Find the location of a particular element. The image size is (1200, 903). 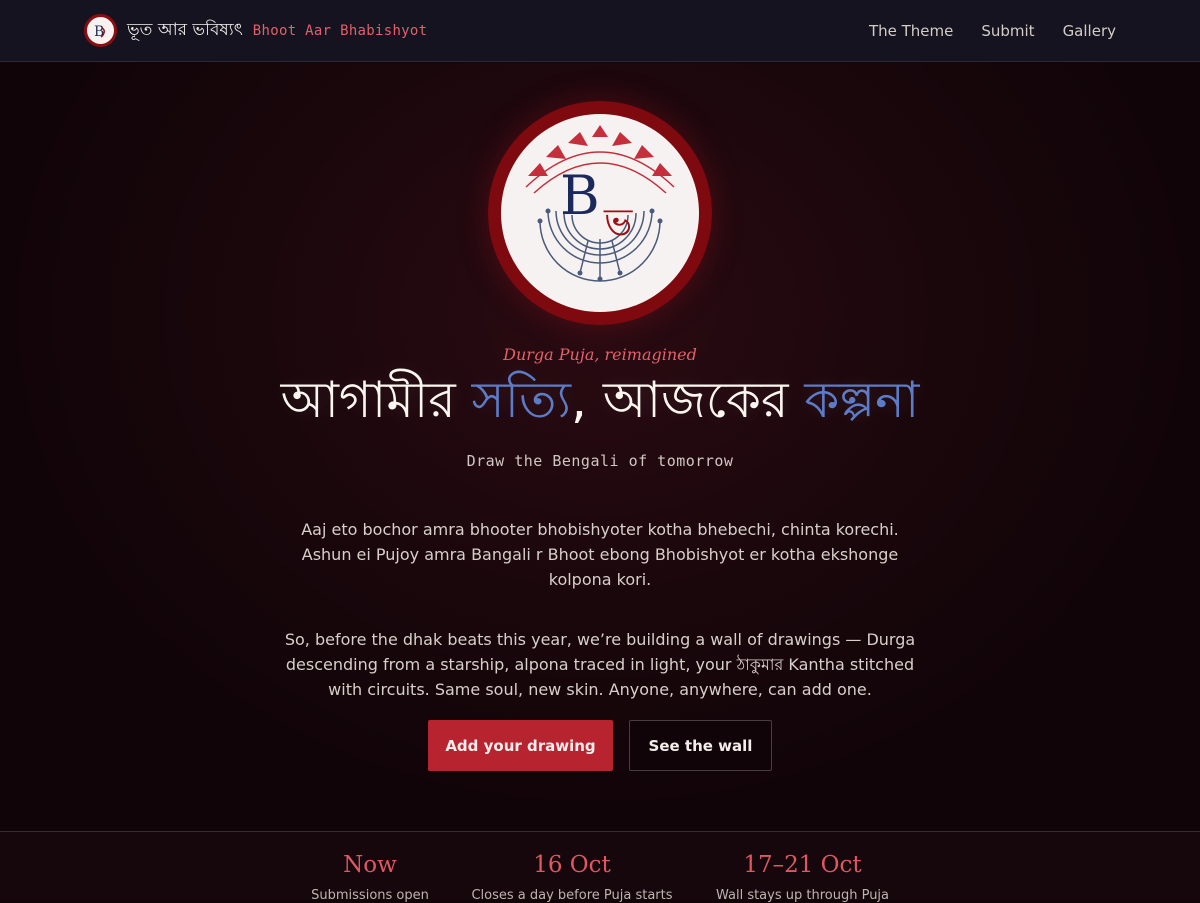

brand: B ভূত আর ভবিষ্যৎ Bhoot Aar Bhabishyot is located at coordinates (255, 30).